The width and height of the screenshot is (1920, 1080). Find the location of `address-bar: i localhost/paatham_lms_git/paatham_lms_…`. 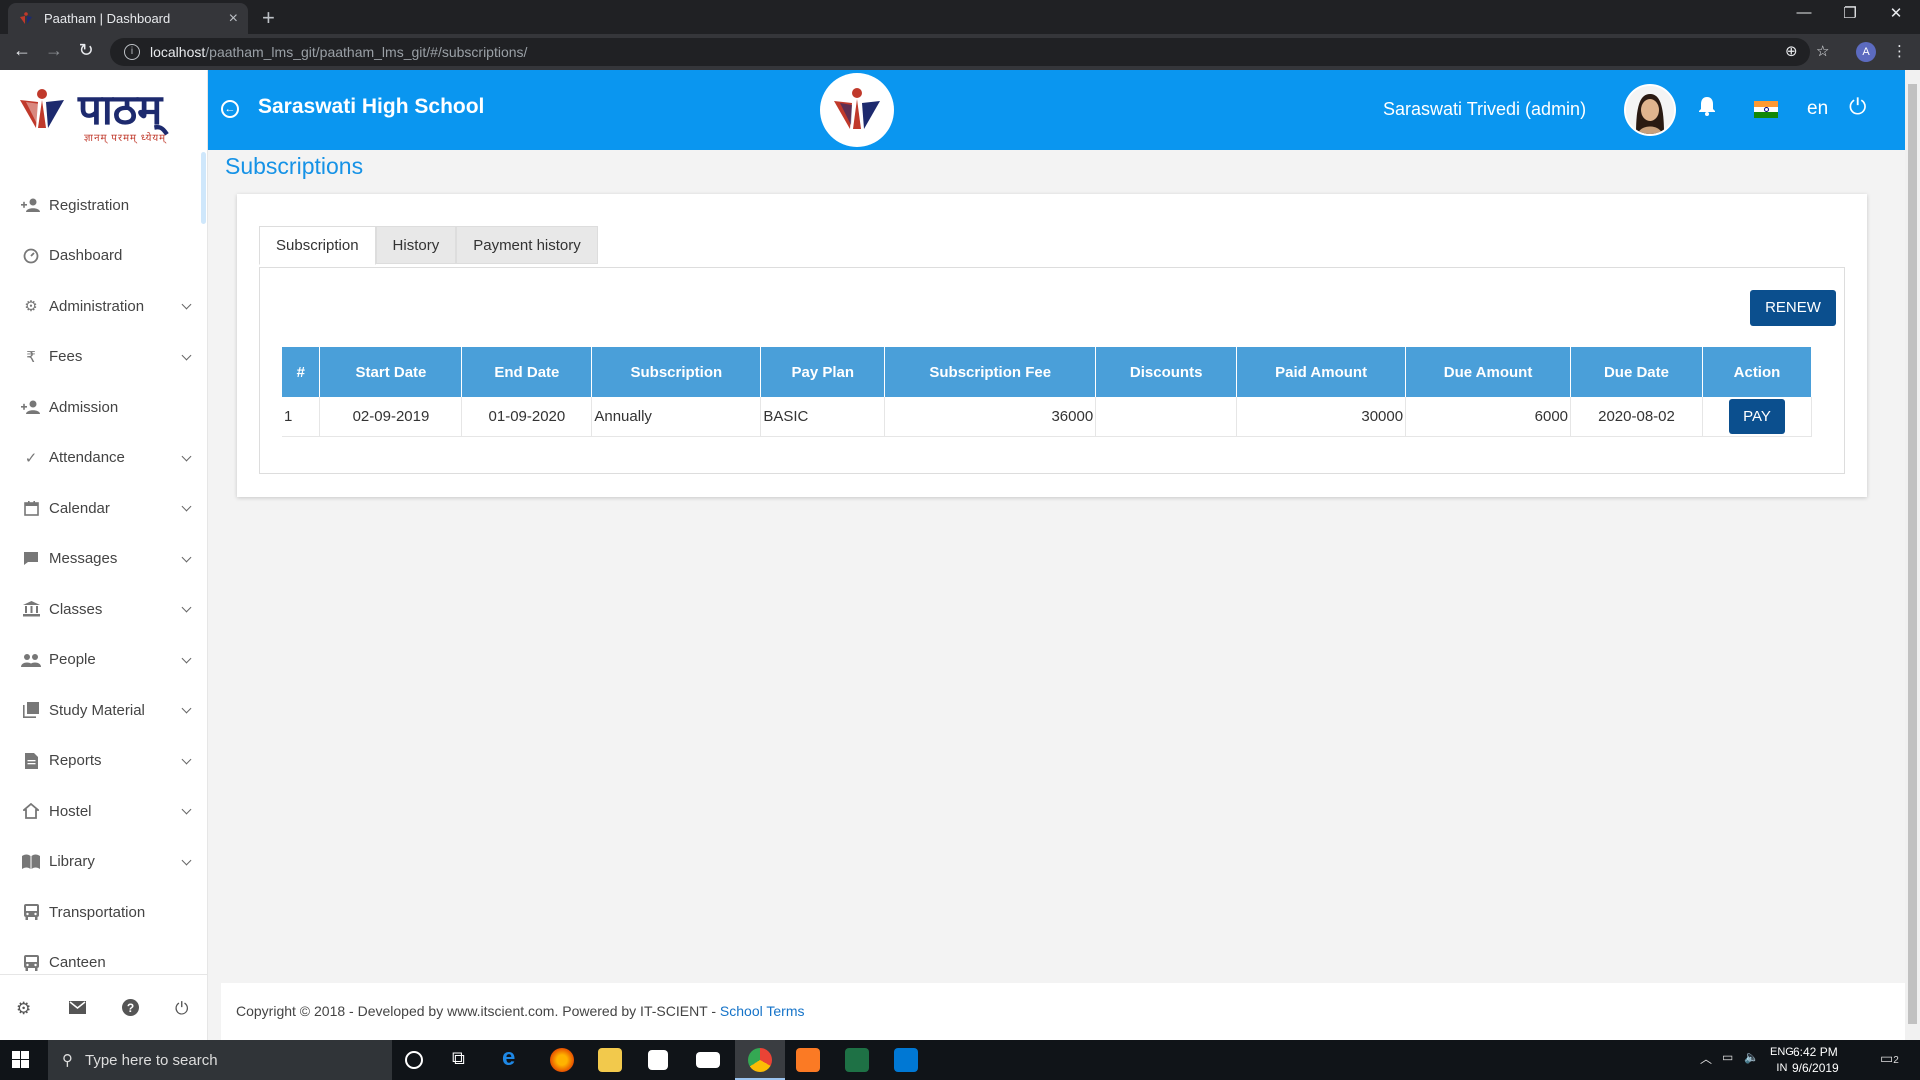

address-bar: i localhost/paatham_lms_git/paatham_lms_… is located at coordinates (960, 52).